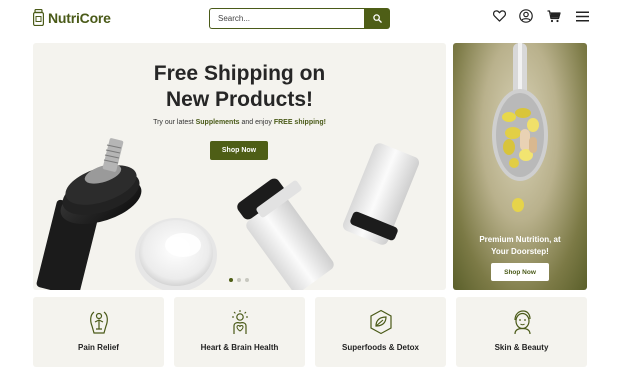 The width and height of the screenshot is (619, 387). I want to click on category-card-heart-brain: Heart & Brain Health, so click(239, 332).